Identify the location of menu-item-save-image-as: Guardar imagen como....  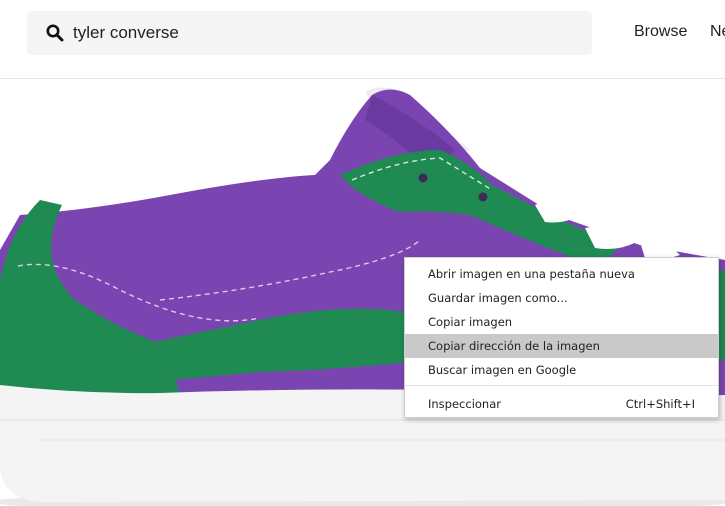
(561, 298).